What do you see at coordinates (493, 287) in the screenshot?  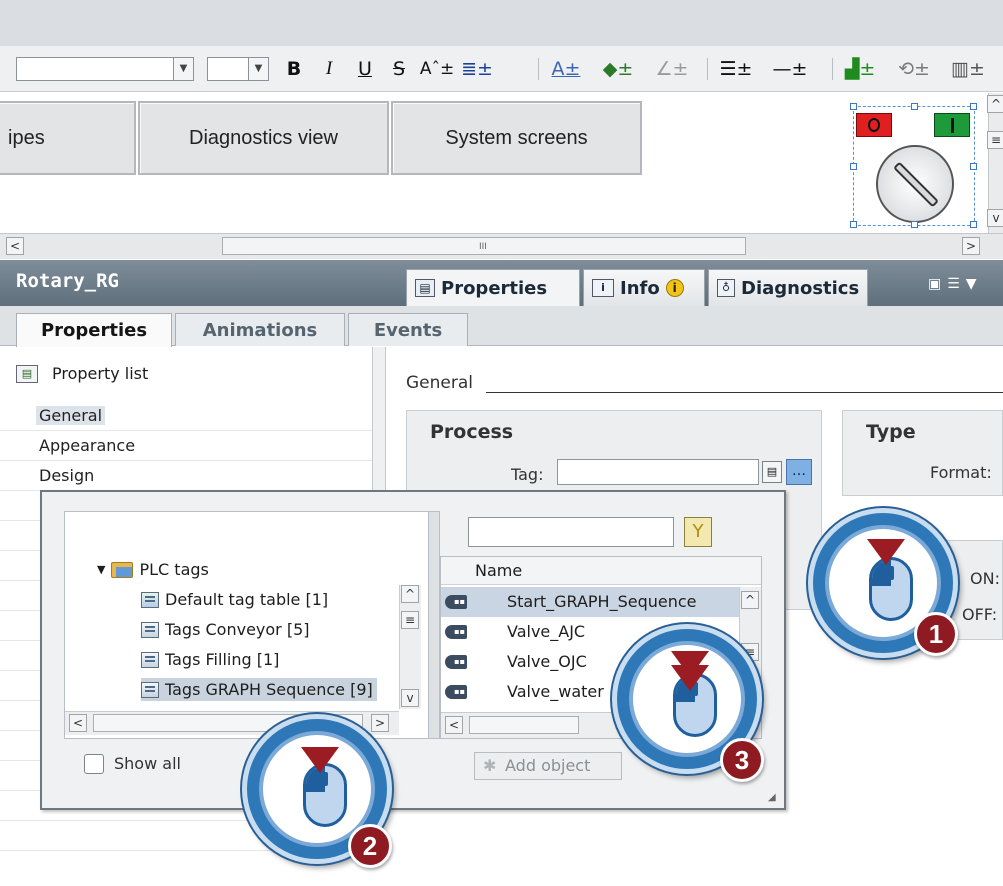 I see `tab-properties: ▤ Properties` at bounding box center [493, 287].